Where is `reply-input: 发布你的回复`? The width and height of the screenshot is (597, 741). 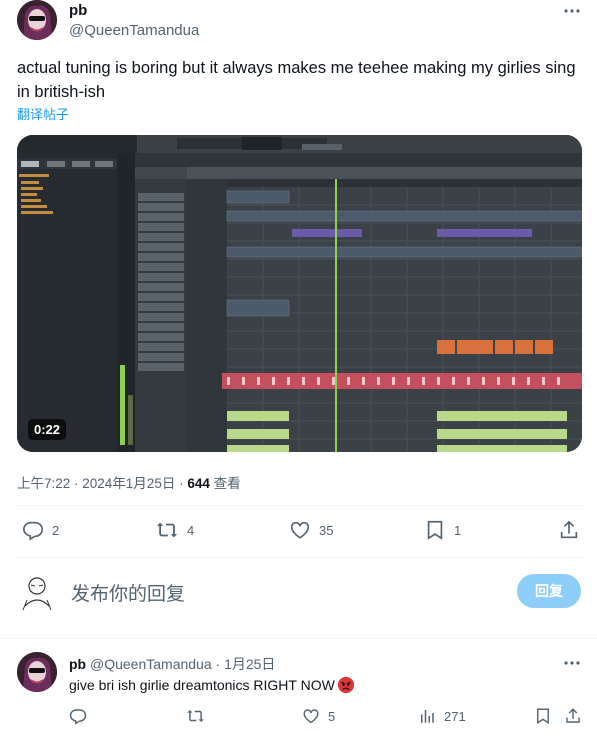
reply-input: 发布你的回复 is located at coordinates (281, 592).